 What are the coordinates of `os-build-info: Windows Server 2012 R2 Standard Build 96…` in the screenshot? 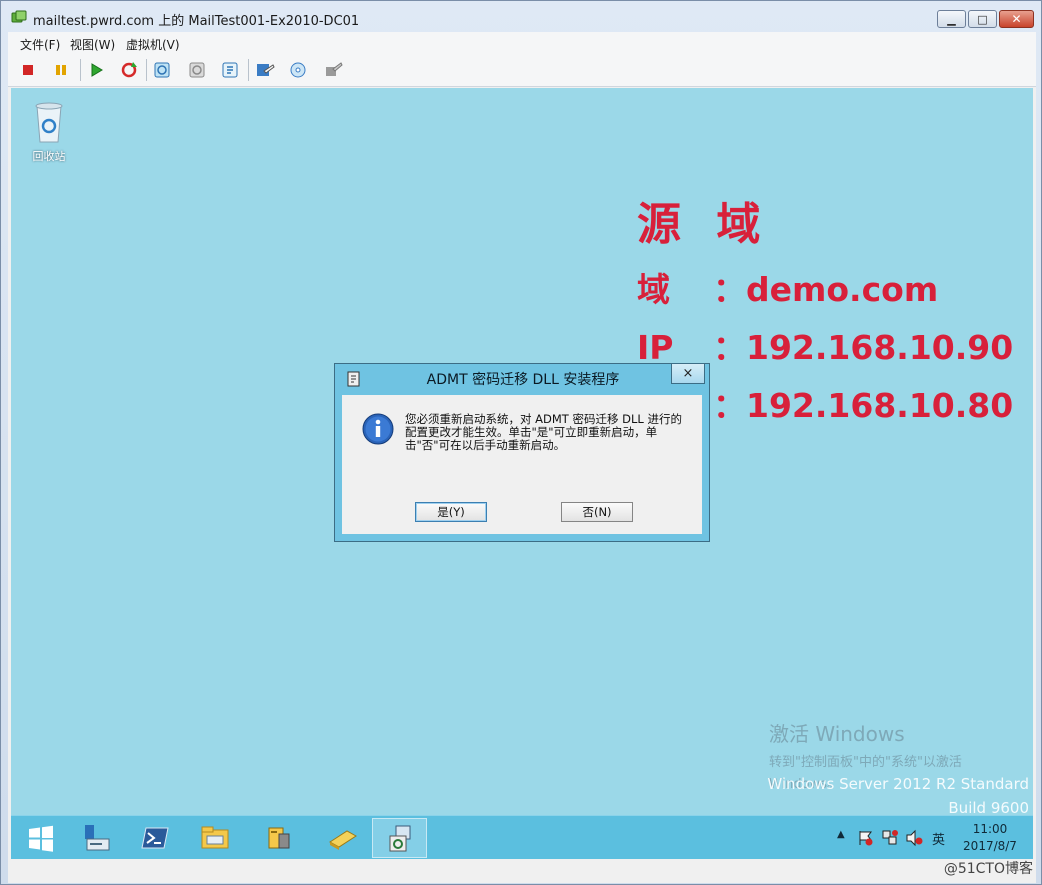 It's located at (898, 796).